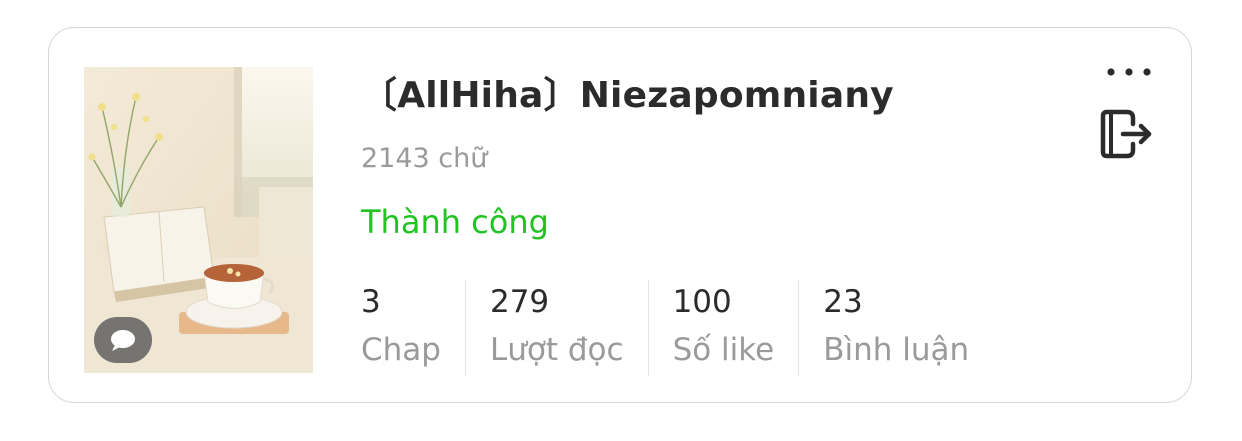 This screenshot has width=1242, height=441. Describe the element at coordinates (896, 350) in the screenshot. I see `stat-label: Bình luận` at that location.